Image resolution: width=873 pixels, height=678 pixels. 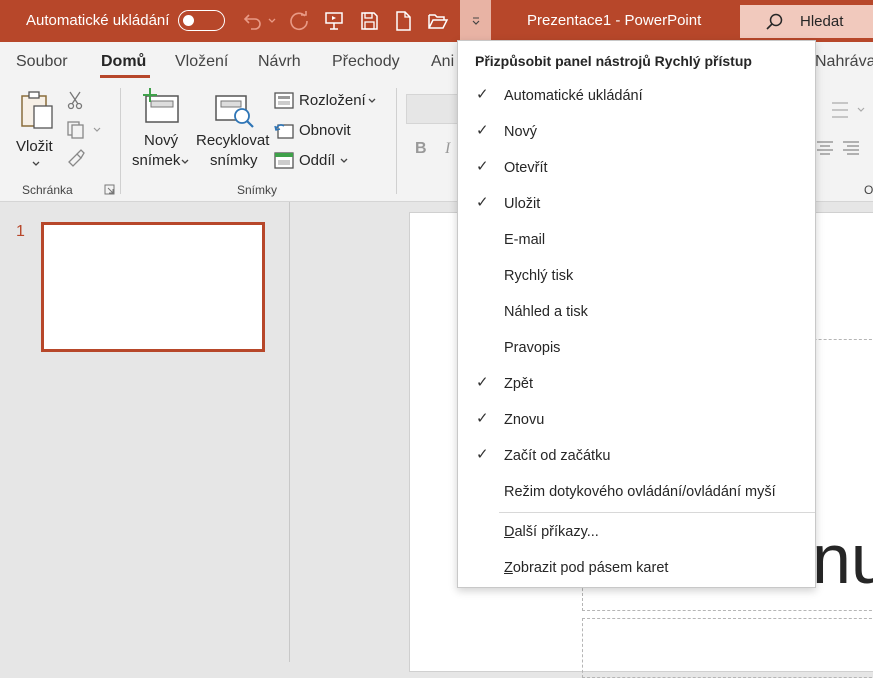 I want to click on menu-item-label: Rychlý tisk, so click(x=539, y=276).